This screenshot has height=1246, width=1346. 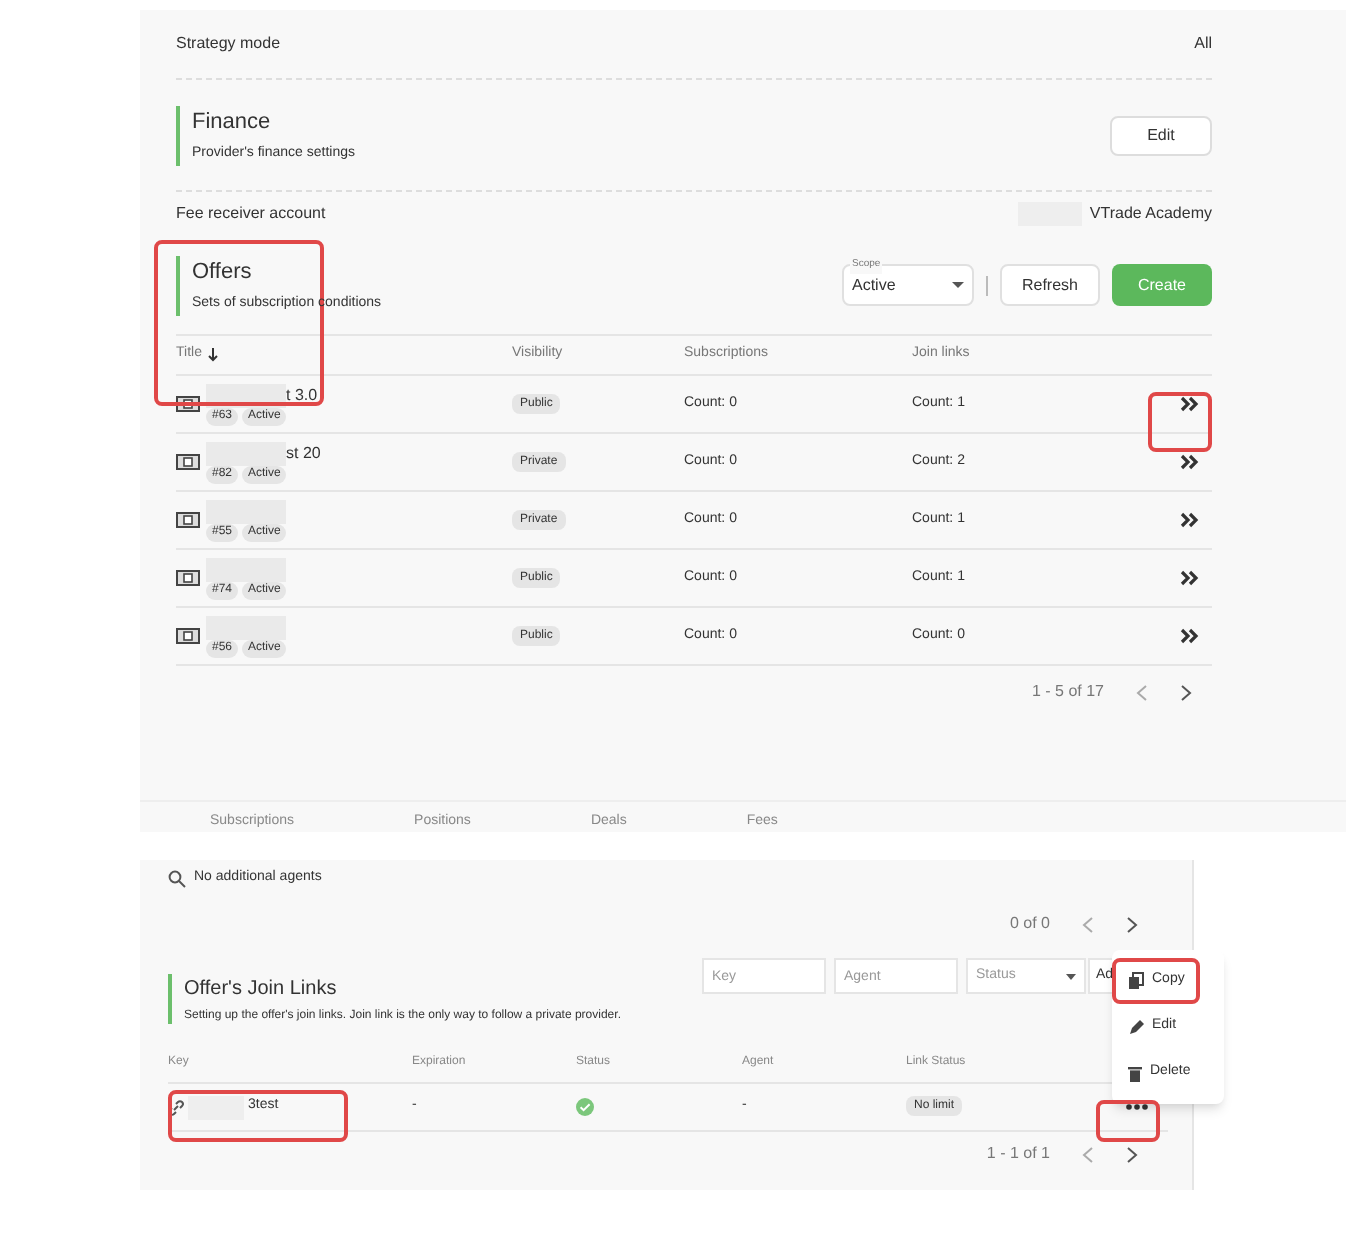 I want to click on section-title: Finance, so click(x=232, y=122).